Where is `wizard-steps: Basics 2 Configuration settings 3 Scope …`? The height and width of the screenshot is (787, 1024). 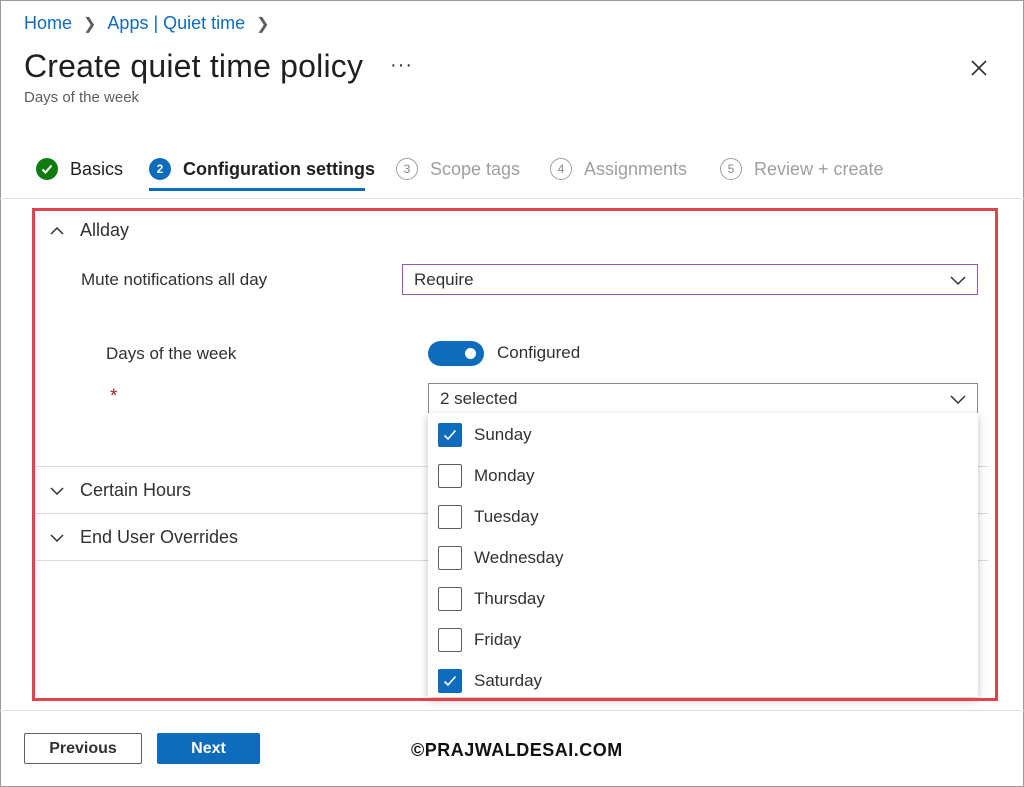
wizard-steps: Basics 2 Configuration settings 3 Scope … is located at coordinates (512, 172).